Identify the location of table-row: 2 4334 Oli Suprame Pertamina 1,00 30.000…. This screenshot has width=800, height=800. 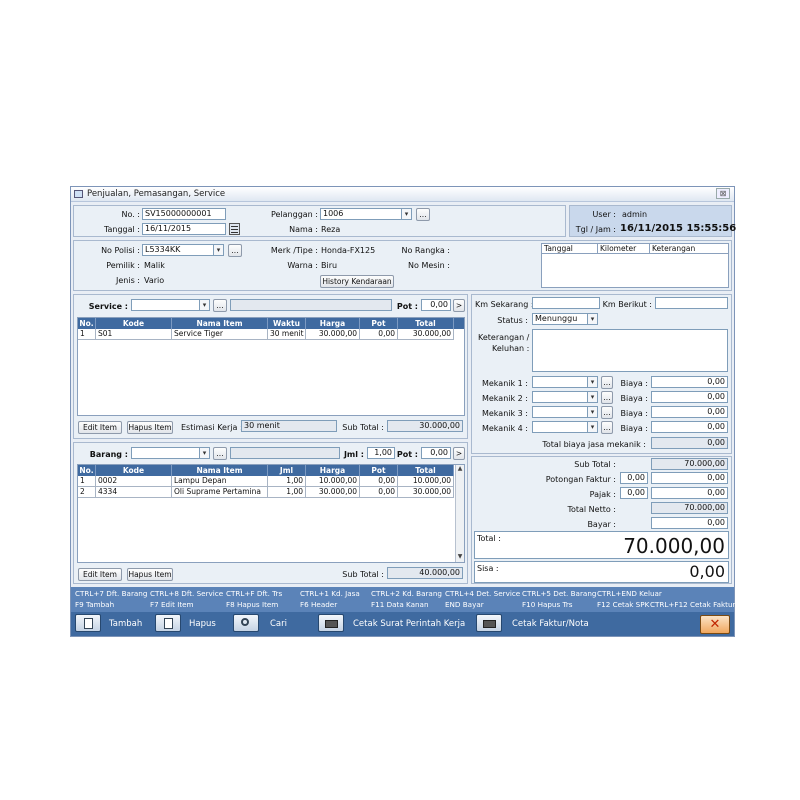
(266, 492).